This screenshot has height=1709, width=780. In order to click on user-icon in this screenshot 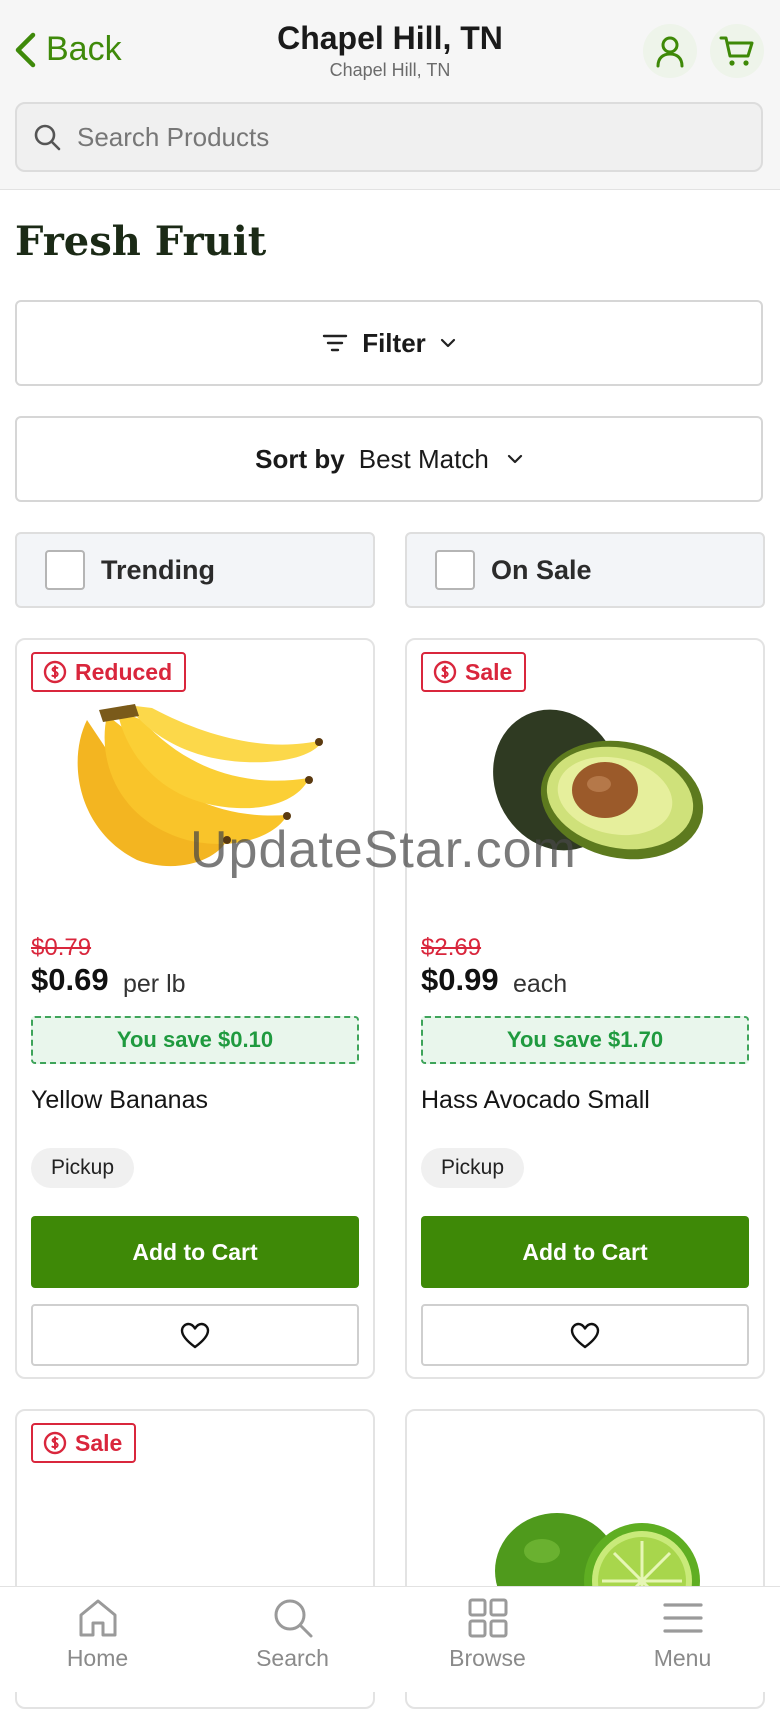, I will do `click(670, 52)`.